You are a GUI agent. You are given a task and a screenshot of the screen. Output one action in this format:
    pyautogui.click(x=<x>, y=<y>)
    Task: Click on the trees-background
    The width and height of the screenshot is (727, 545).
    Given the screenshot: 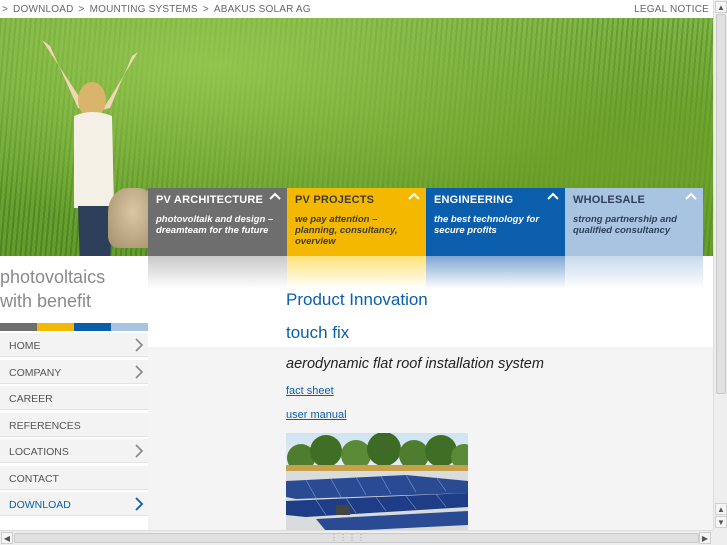 What is the action you would take?
    pyautogui.click(x=377, y=452)
    